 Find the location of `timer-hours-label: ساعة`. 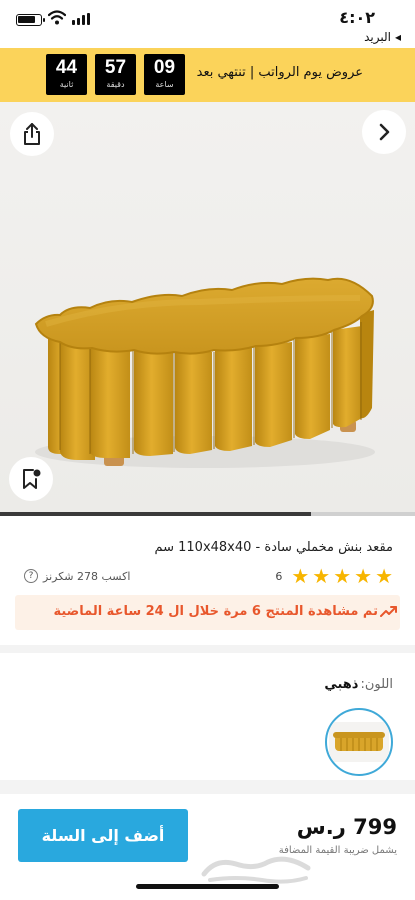

timer-hours-label: ساعة is located at coordinates (164, 84).